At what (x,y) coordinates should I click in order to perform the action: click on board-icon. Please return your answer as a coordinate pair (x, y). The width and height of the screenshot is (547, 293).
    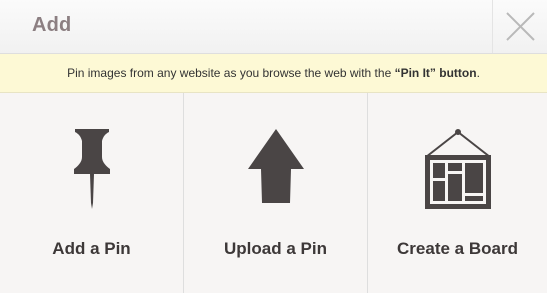
    Looking at the image, I should click on (457, 169).